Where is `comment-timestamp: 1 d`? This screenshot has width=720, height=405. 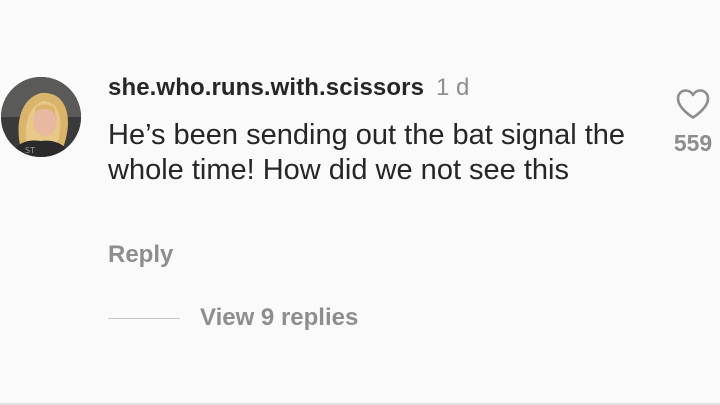
comment-timestamp: 1 d is located at coordinates (453, 87).